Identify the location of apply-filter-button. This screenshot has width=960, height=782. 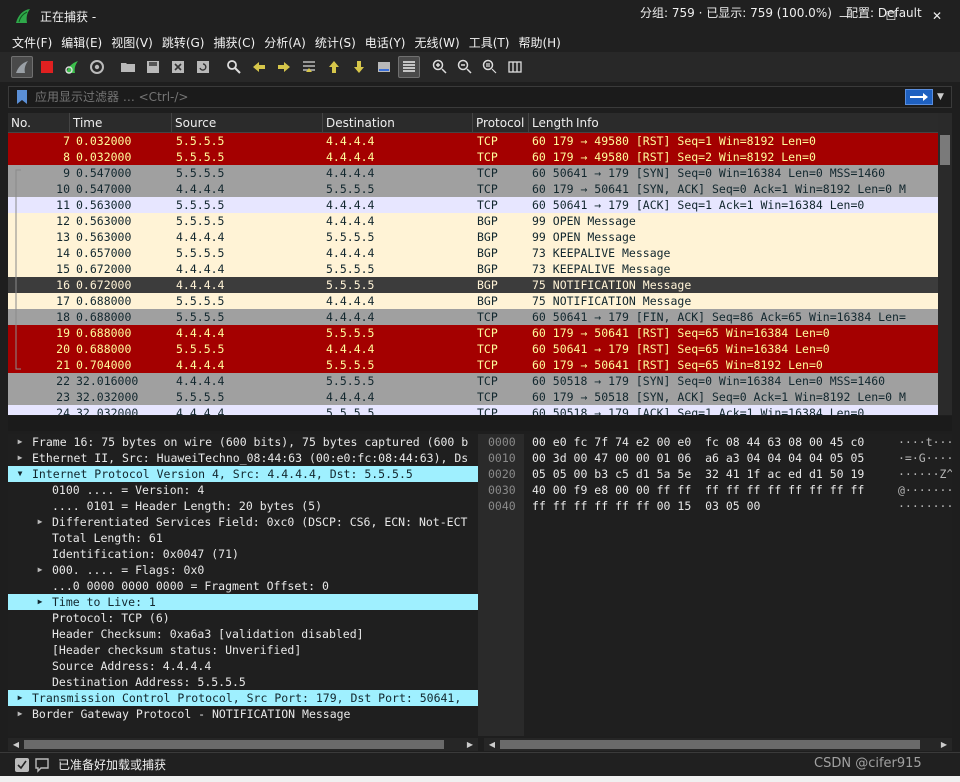
(919, 97).